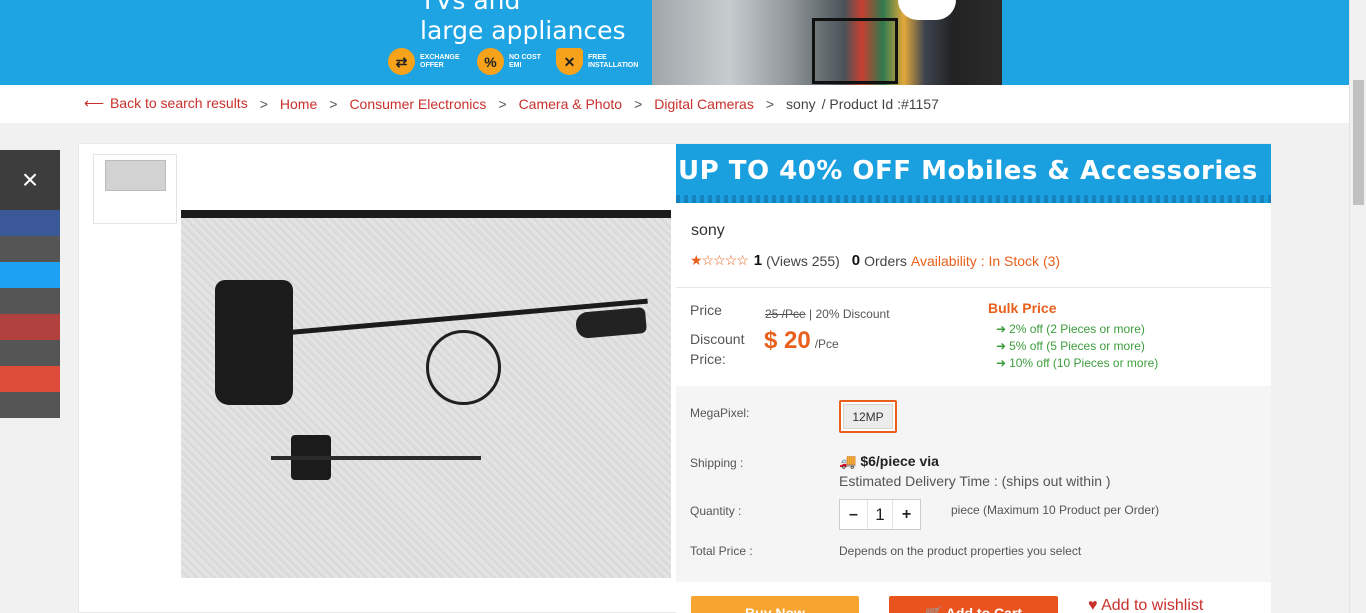  I want to click on breadcrumb-digital-cameras: Digital Cameras, so click(704, 104).